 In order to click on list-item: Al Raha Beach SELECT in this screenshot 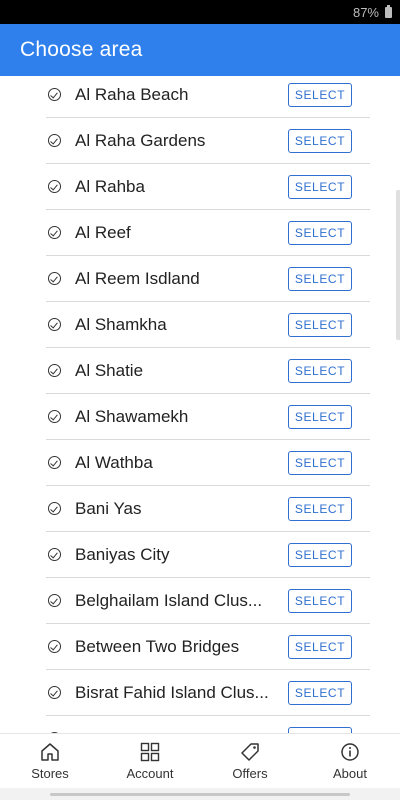, I will do `click(208, 97)`.